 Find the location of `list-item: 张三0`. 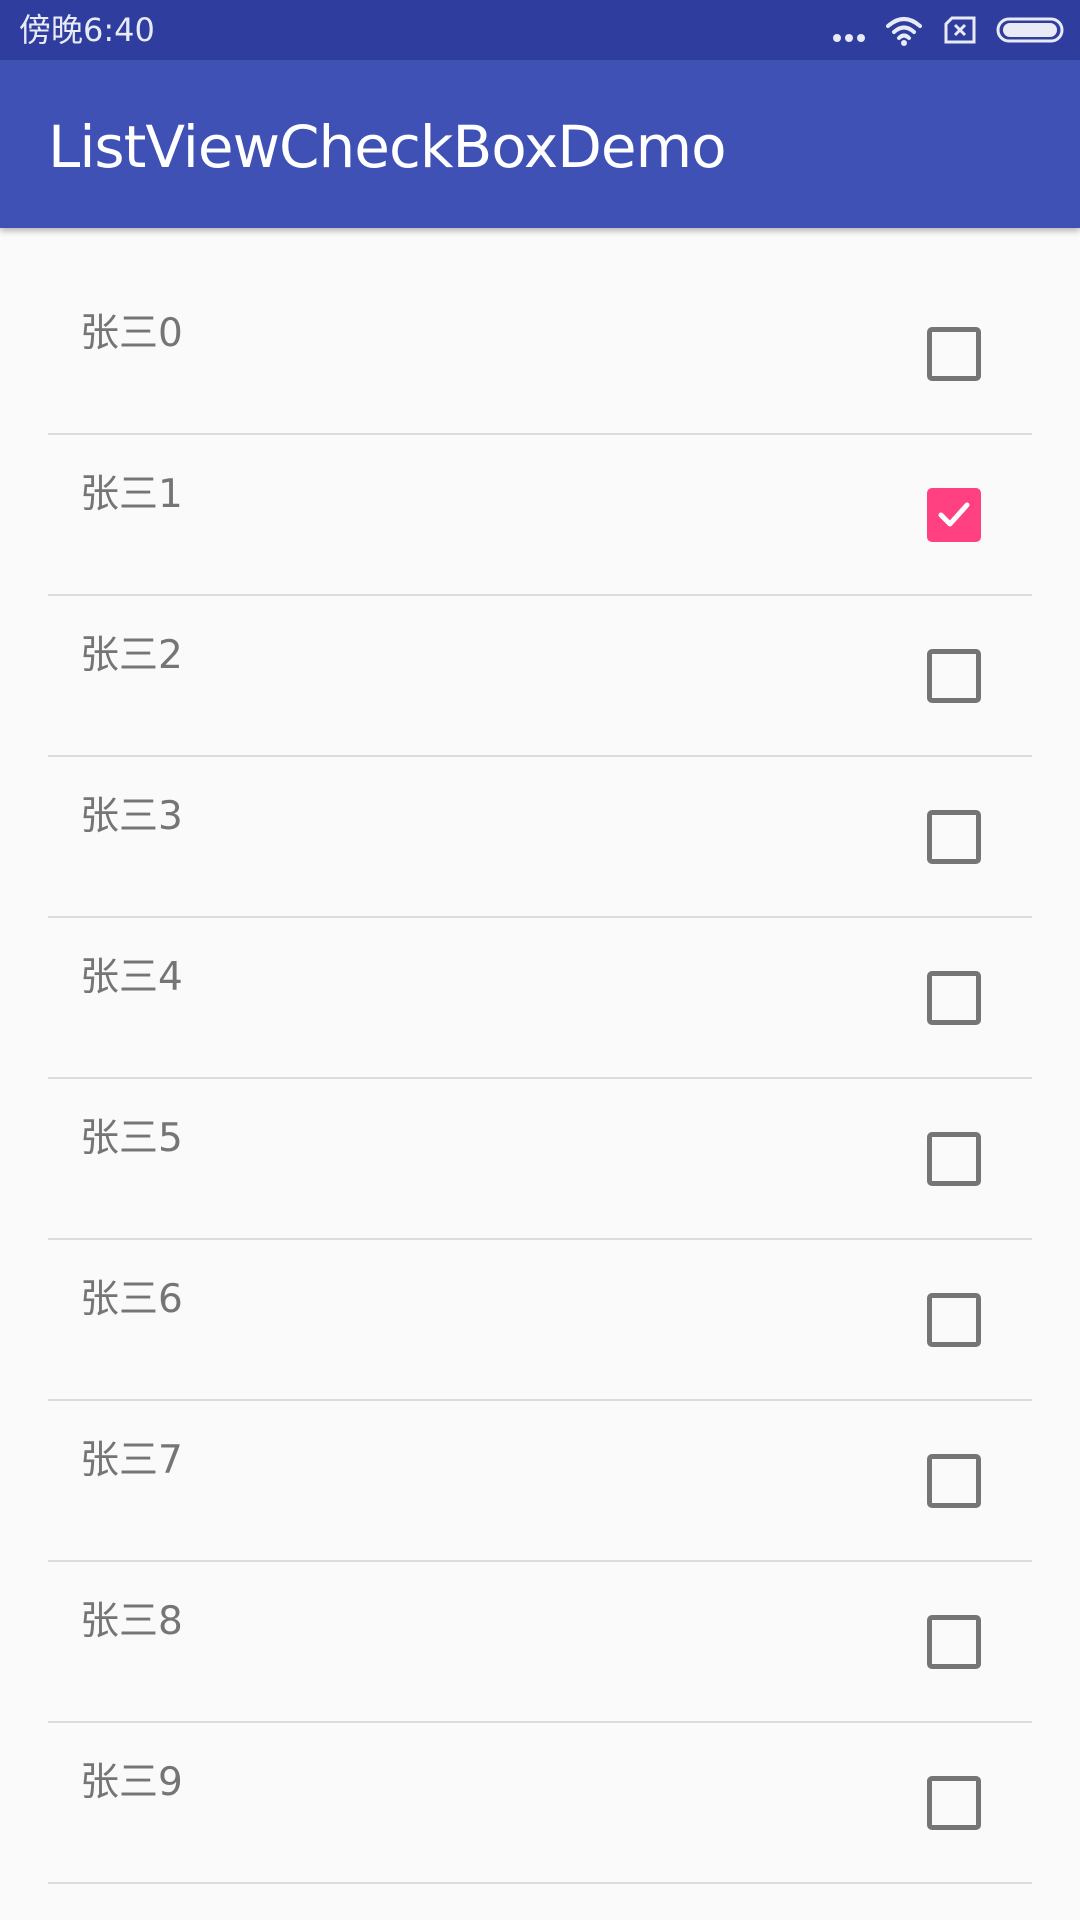

list-item: 张三0 is located at coordinates (540, 354).